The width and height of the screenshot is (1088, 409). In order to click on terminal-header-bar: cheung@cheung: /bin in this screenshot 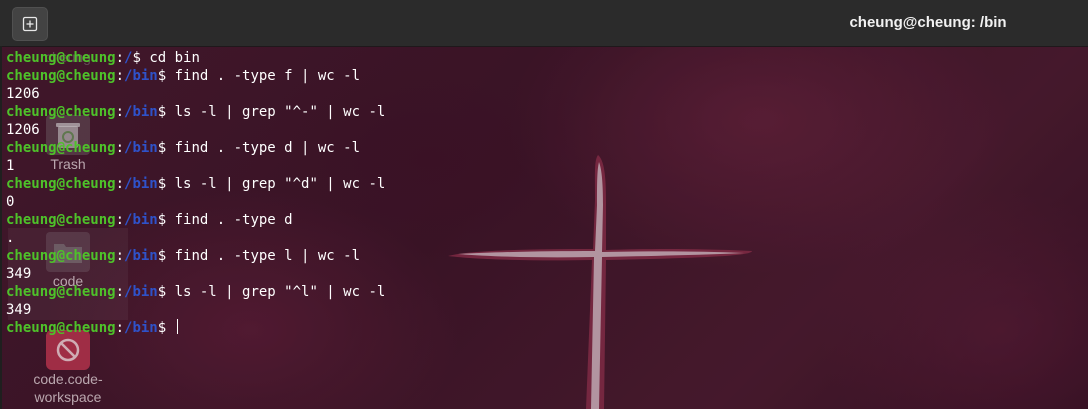, I will do `click(544, 23)`.